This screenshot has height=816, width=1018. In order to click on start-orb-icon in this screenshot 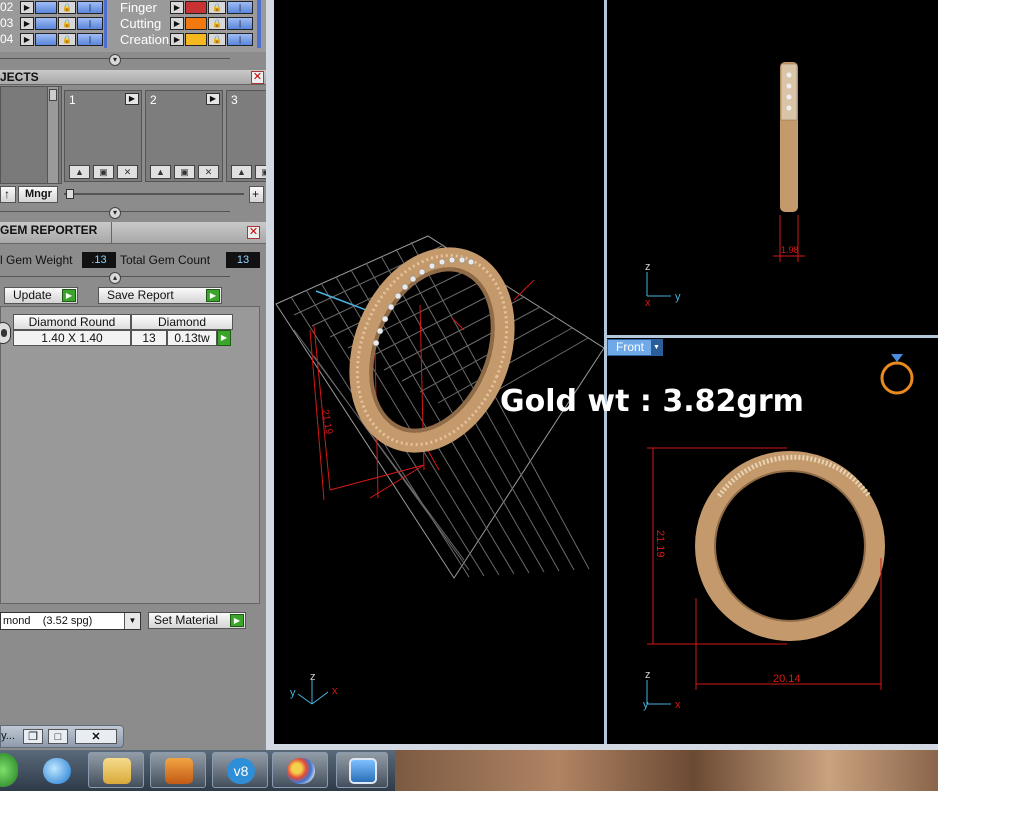, I will do `click(9, 770)`.